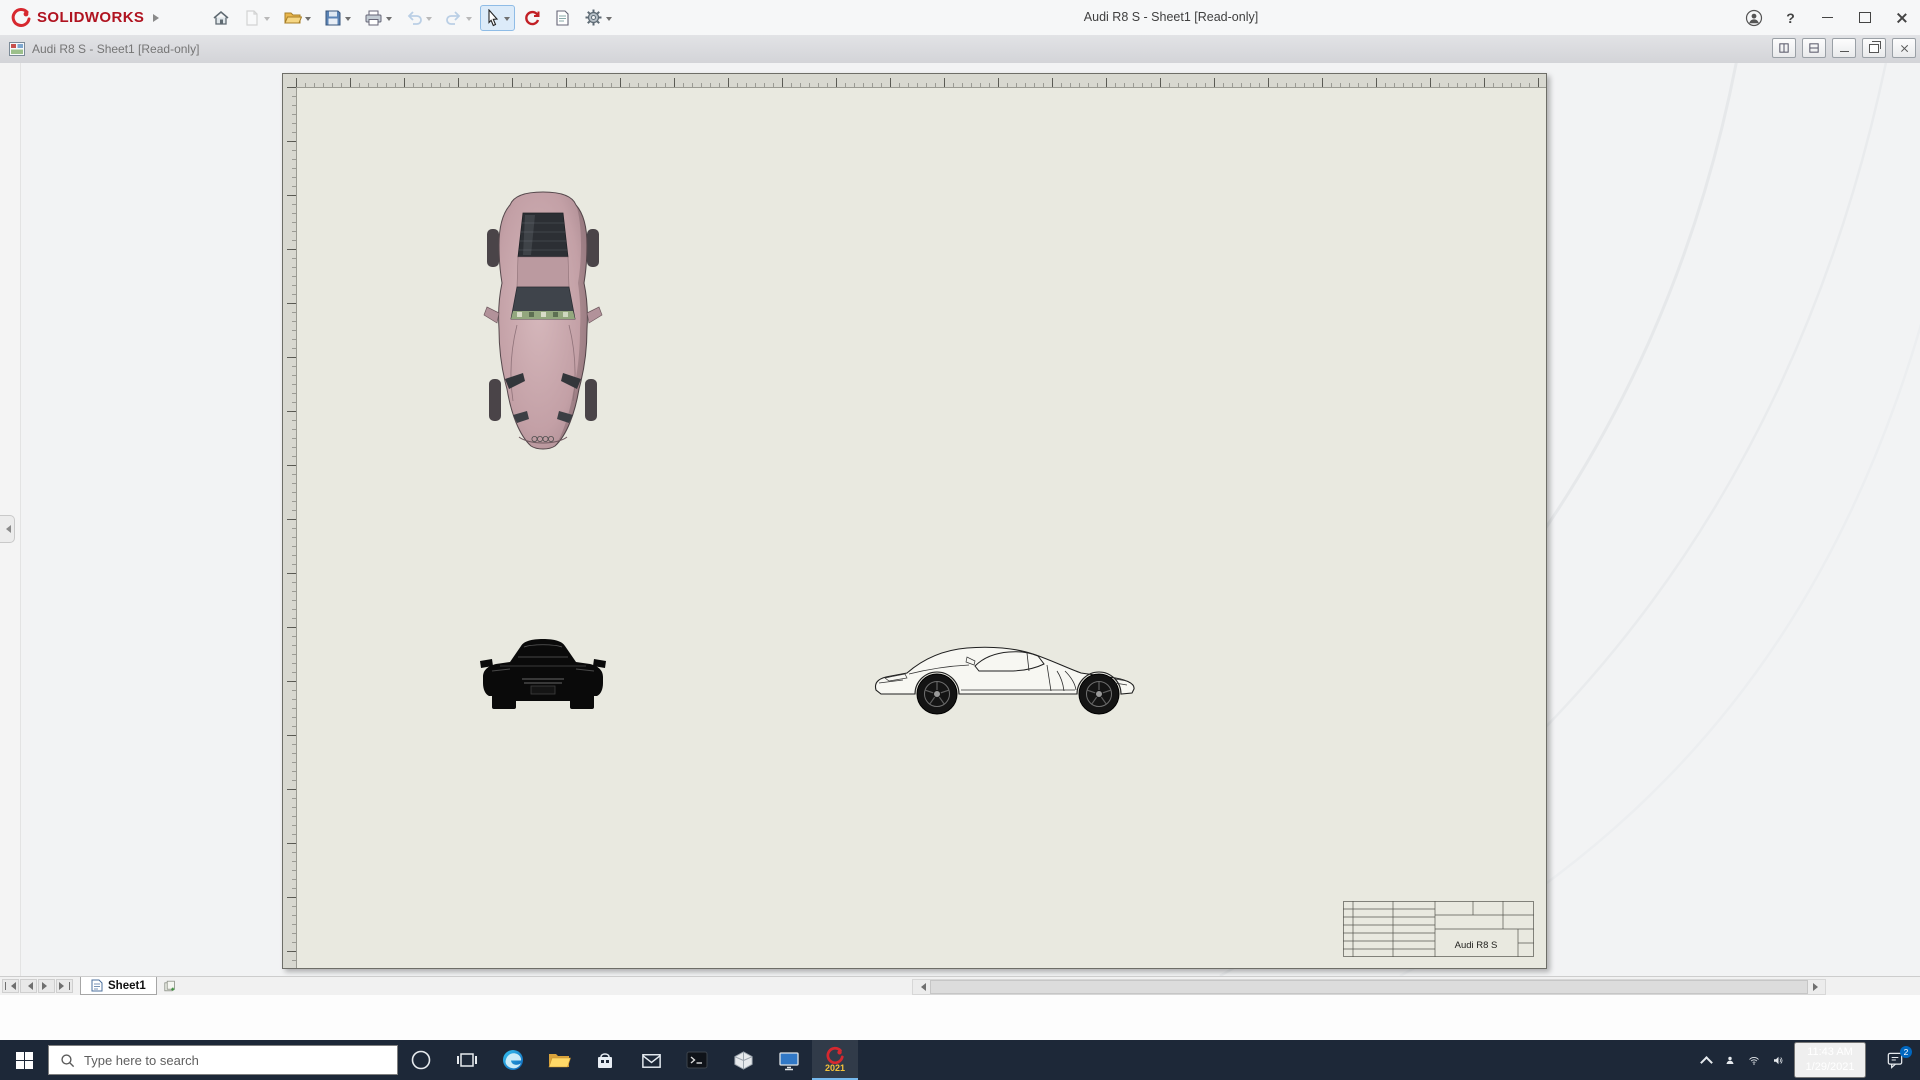 The height and width of the screenshot is (1080, 1920). What do you see at coordinates (835, 1067) in the screenshot?
I see `solidworks-year-label: 2021` at bounding box center [835, 1067].